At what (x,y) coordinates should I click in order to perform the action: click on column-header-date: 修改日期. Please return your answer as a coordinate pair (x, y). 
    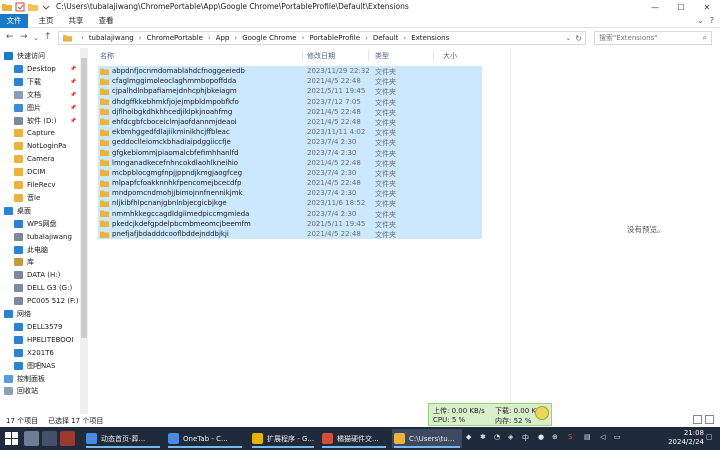
    Looking at the image, I should click on (321, 56).